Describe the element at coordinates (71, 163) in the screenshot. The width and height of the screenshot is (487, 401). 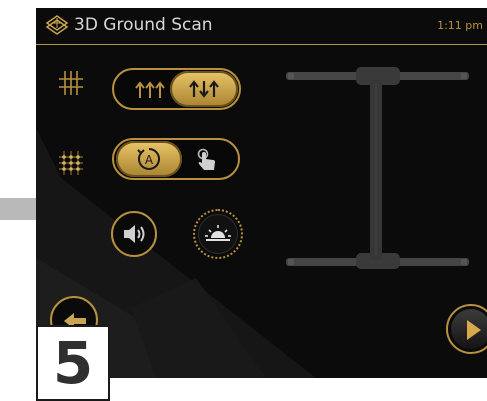
I see `grid-points-icon` at that location.